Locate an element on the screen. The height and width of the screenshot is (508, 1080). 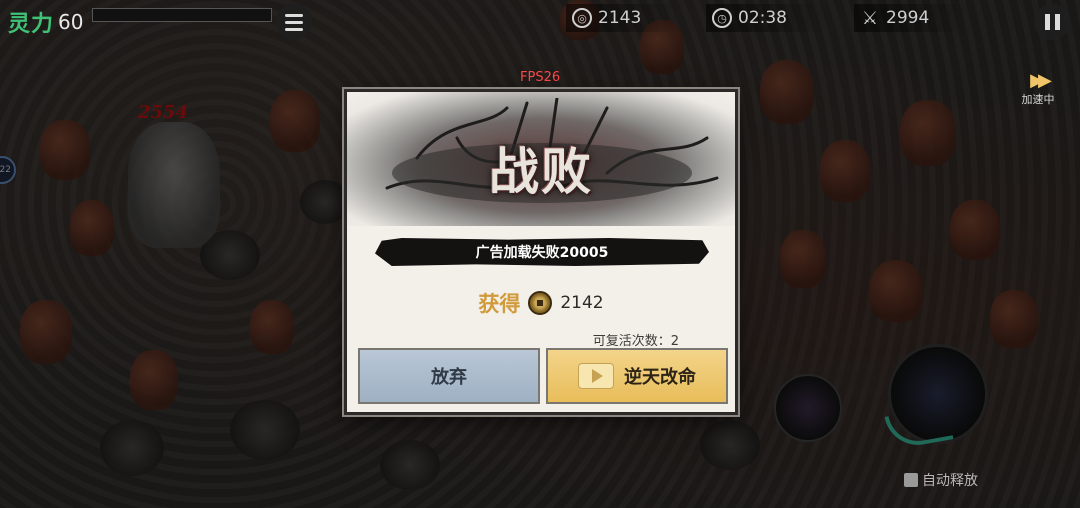
speed-toggle: ▶▶ 加速中 is located at coordinates (1038, 88).